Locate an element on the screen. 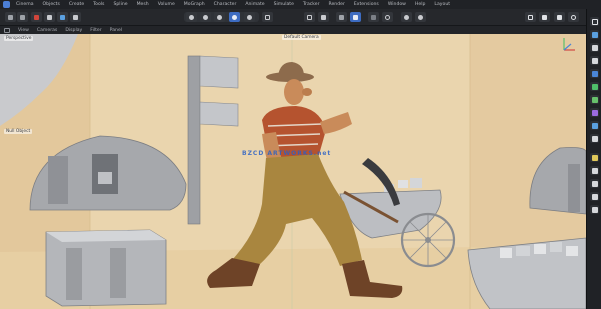 The height and width of the screenshot is (309, 601). viewport-menu-filter: Filter is located at coordinates (95, 30).